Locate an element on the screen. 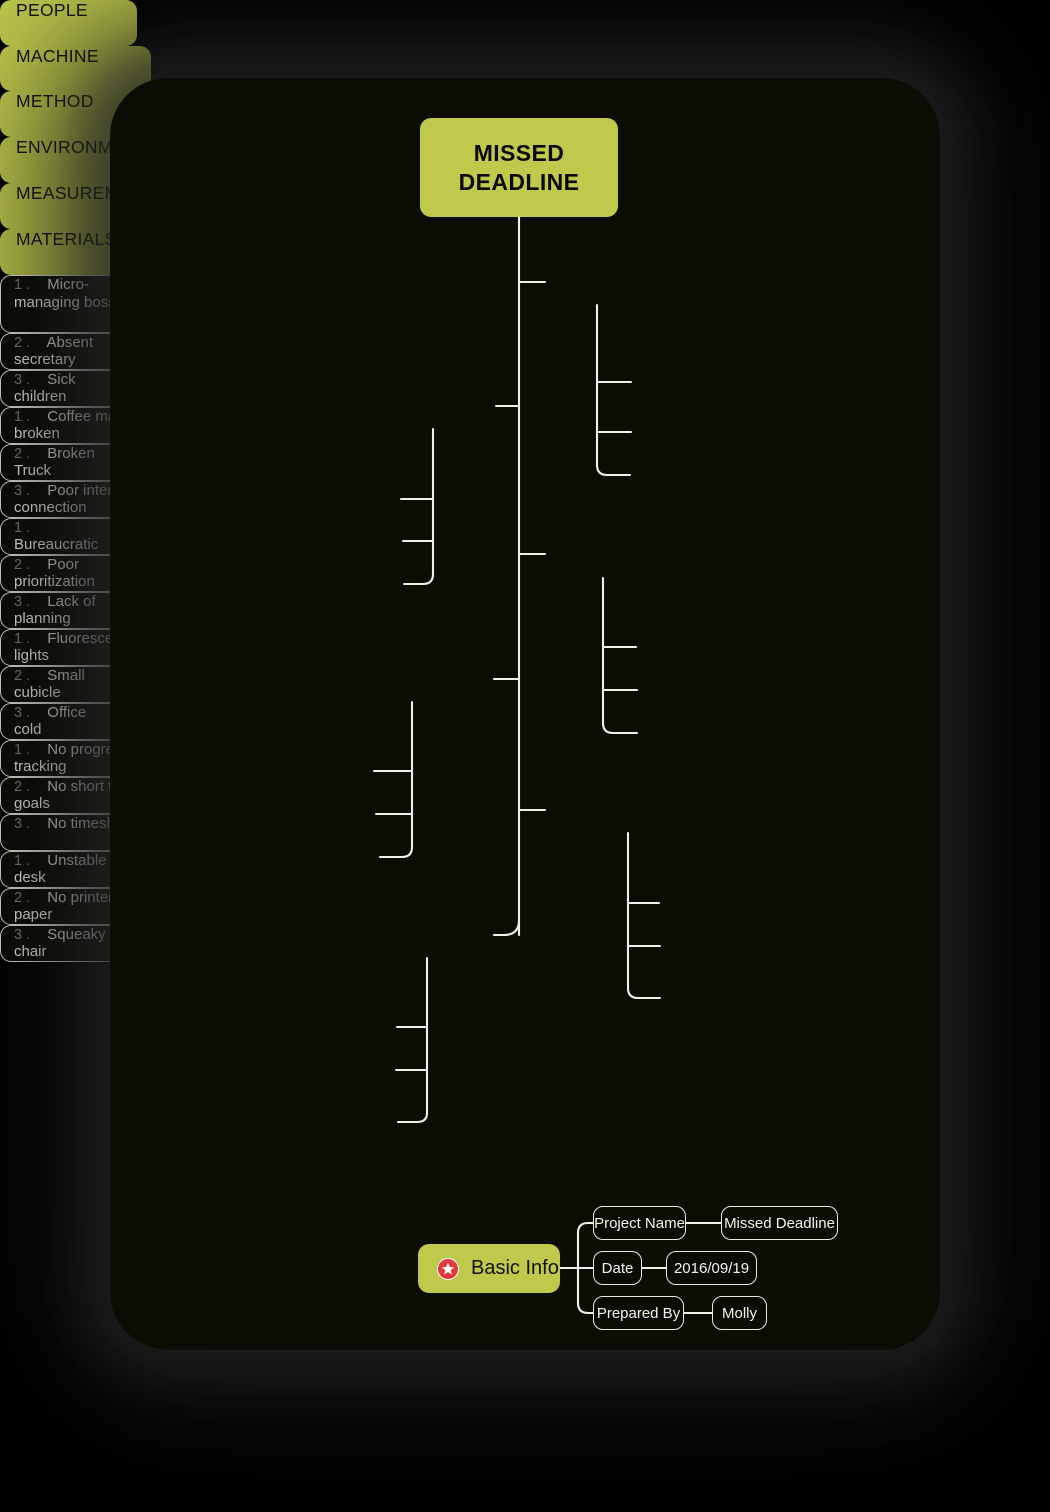 This screenshot has height=1512, width=1050. category-node-machine: MACHINE is located at coordinates (75, 68).